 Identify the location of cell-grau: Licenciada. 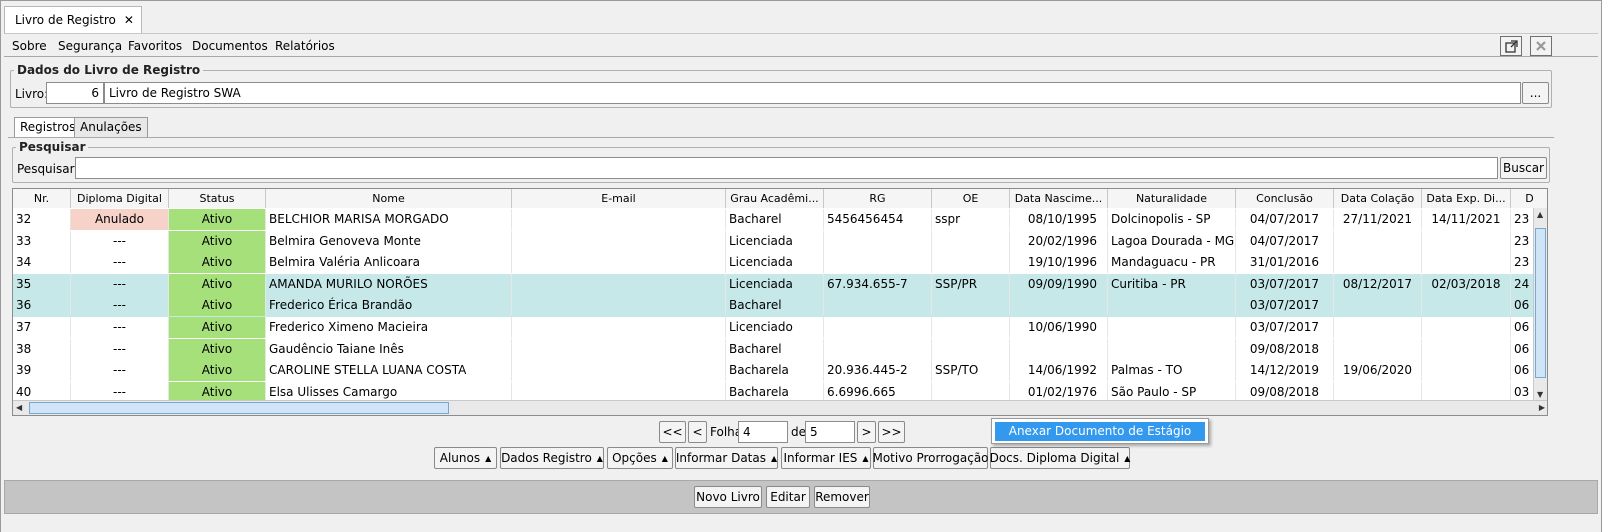
(775, 263).